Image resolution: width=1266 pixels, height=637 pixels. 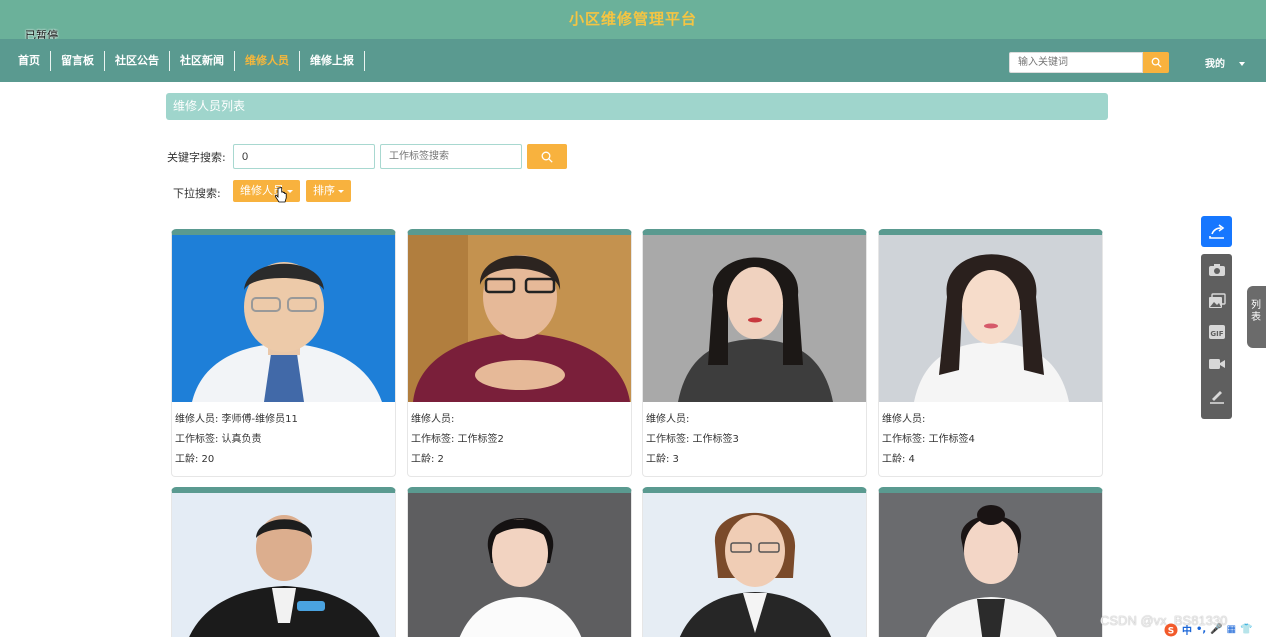 I want to click on staff-name: 维修人员: 李师傅-维修员11, so click(x=236, y=419).